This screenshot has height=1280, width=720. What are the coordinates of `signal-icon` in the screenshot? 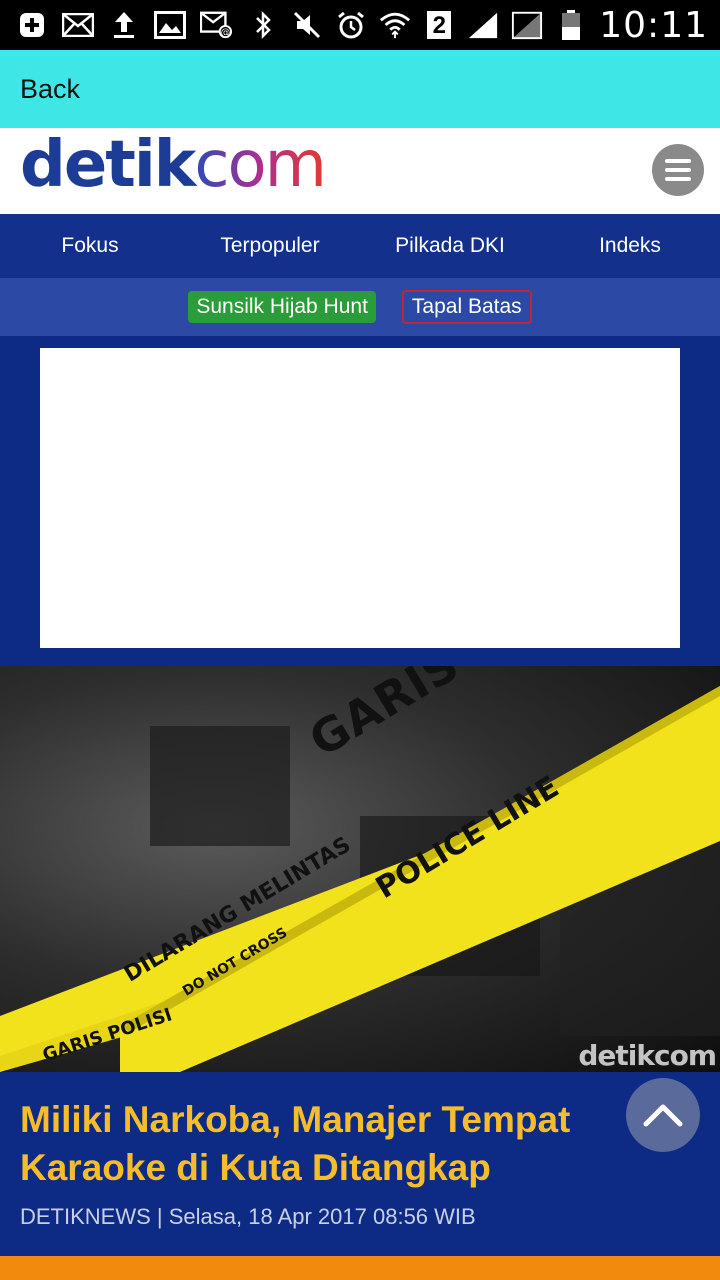 It's located at (483, 25).